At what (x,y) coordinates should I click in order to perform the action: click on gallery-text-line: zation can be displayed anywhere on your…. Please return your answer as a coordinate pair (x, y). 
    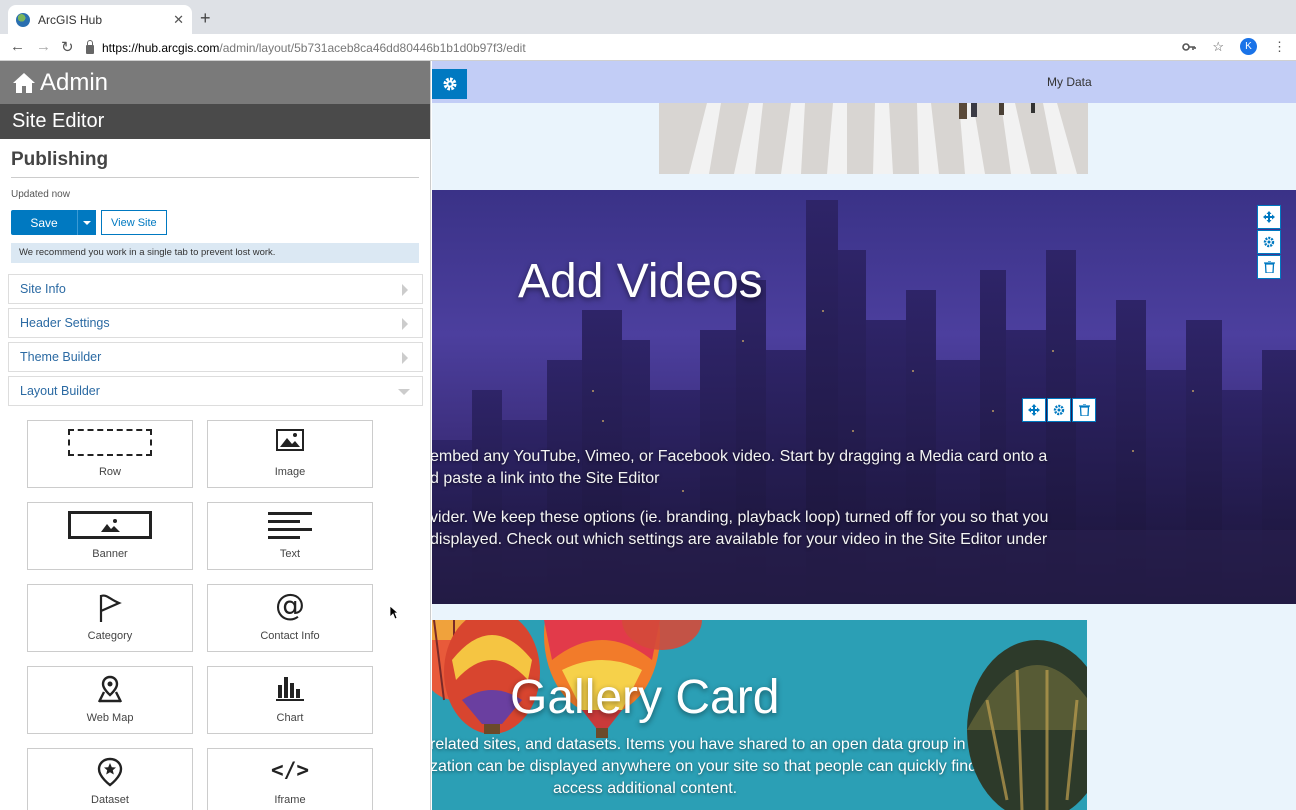
    Looking at the image, I should click on (720, 766).